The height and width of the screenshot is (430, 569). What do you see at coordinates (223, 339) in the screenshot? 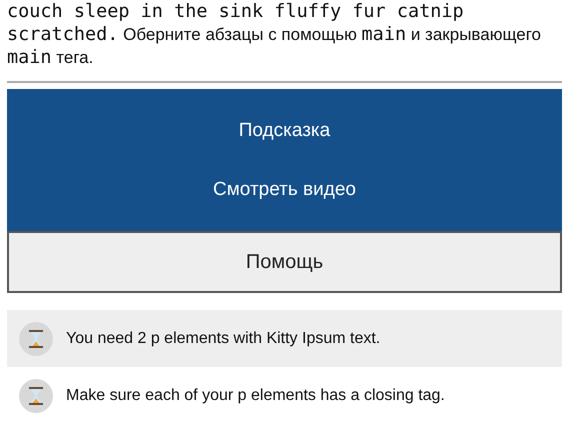
I see `test-text: You need 2 p elements with Kitty Ipsum text.` at bounding box center [223, 339].